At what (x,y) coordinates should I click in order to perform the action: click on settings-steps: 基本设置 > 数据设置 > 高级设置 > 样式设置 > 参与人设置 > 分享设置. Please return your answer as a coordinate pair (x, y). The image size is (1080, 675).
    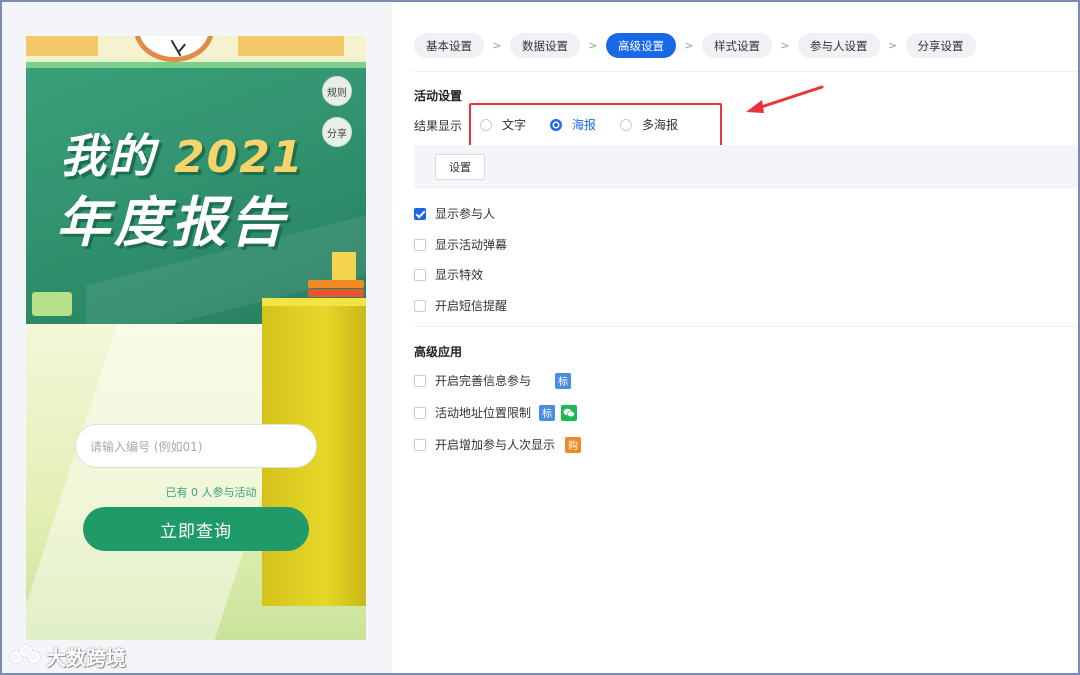
    Looking at the image, I should click on (695, 45).